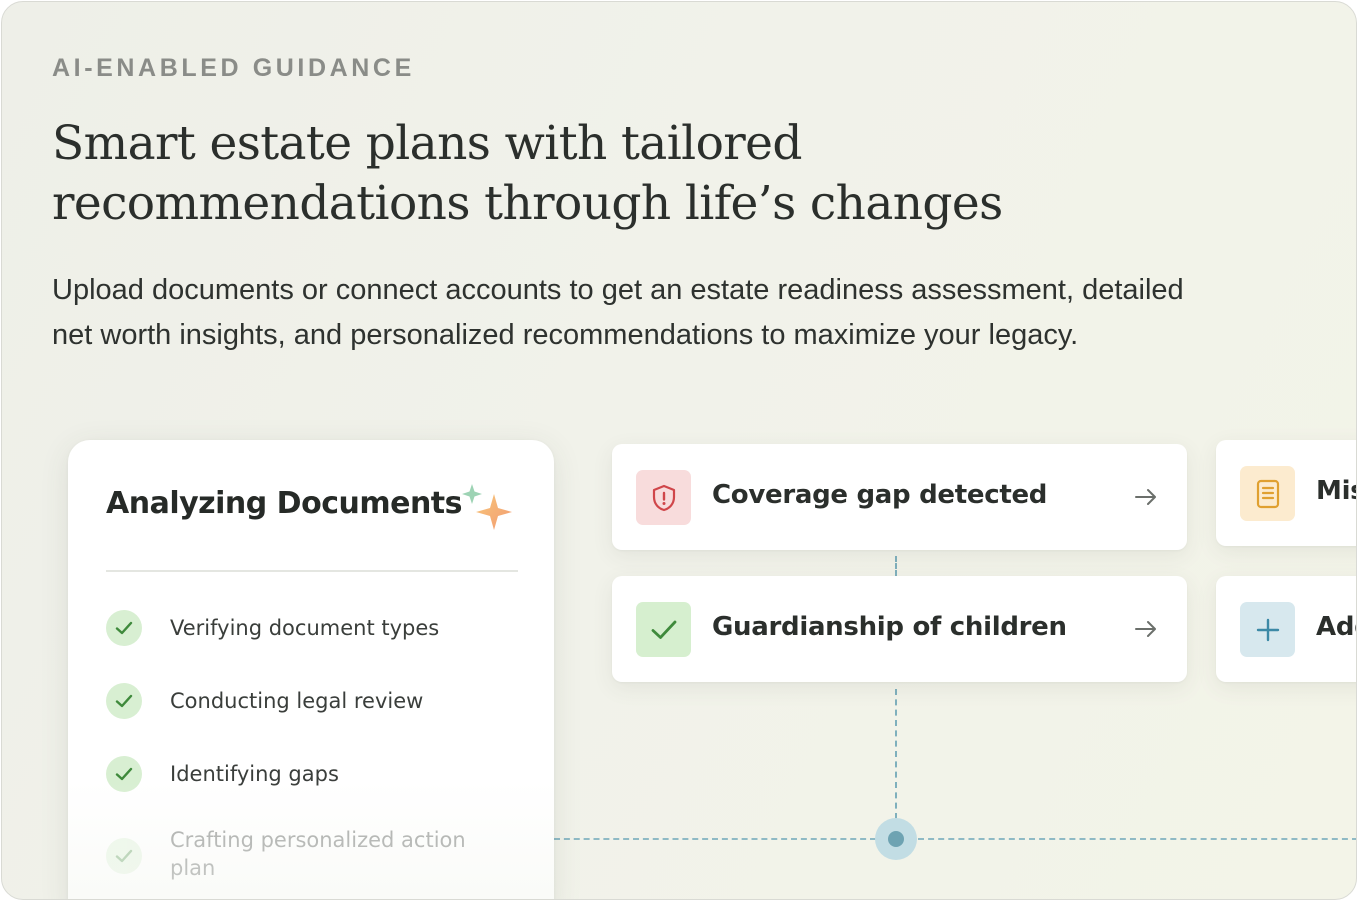 This screenshot has height=901, width=1358. I want to click on recommendation-label: Mis, so click(1336, 491).